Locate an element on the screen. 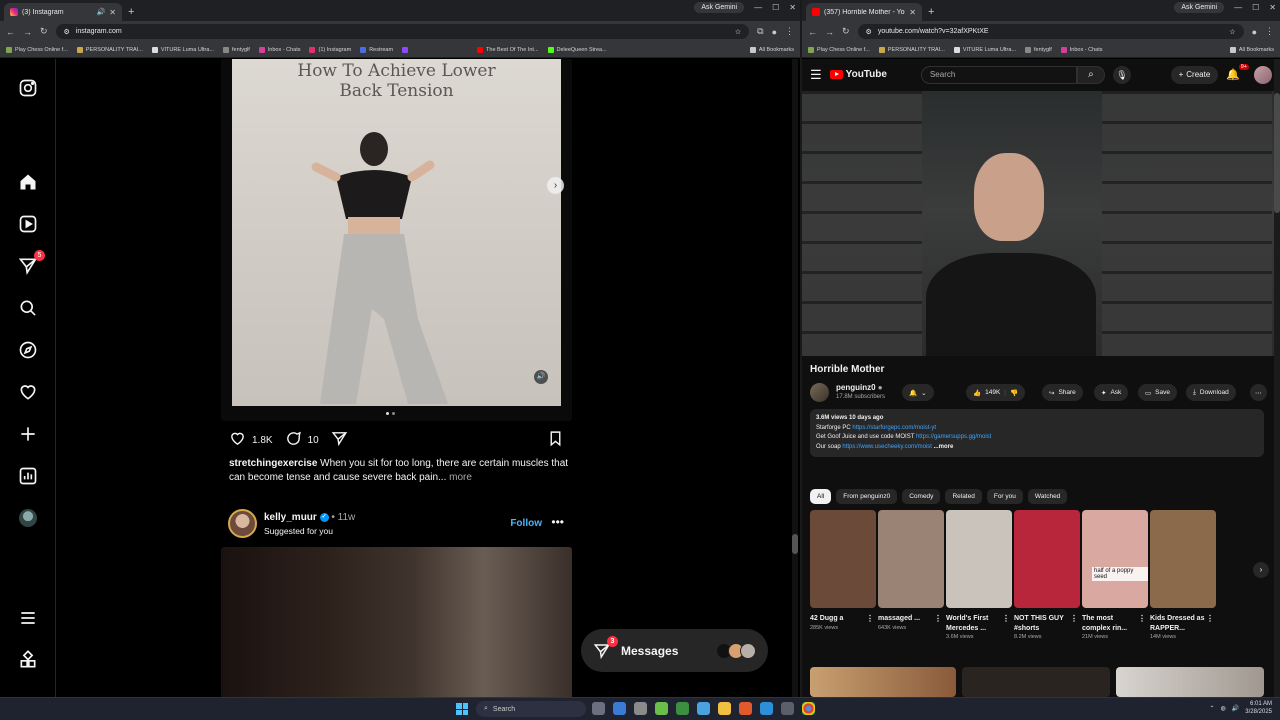  subscription-bell-button: 🔔 ⌄ is located at coordinates (918, 392).